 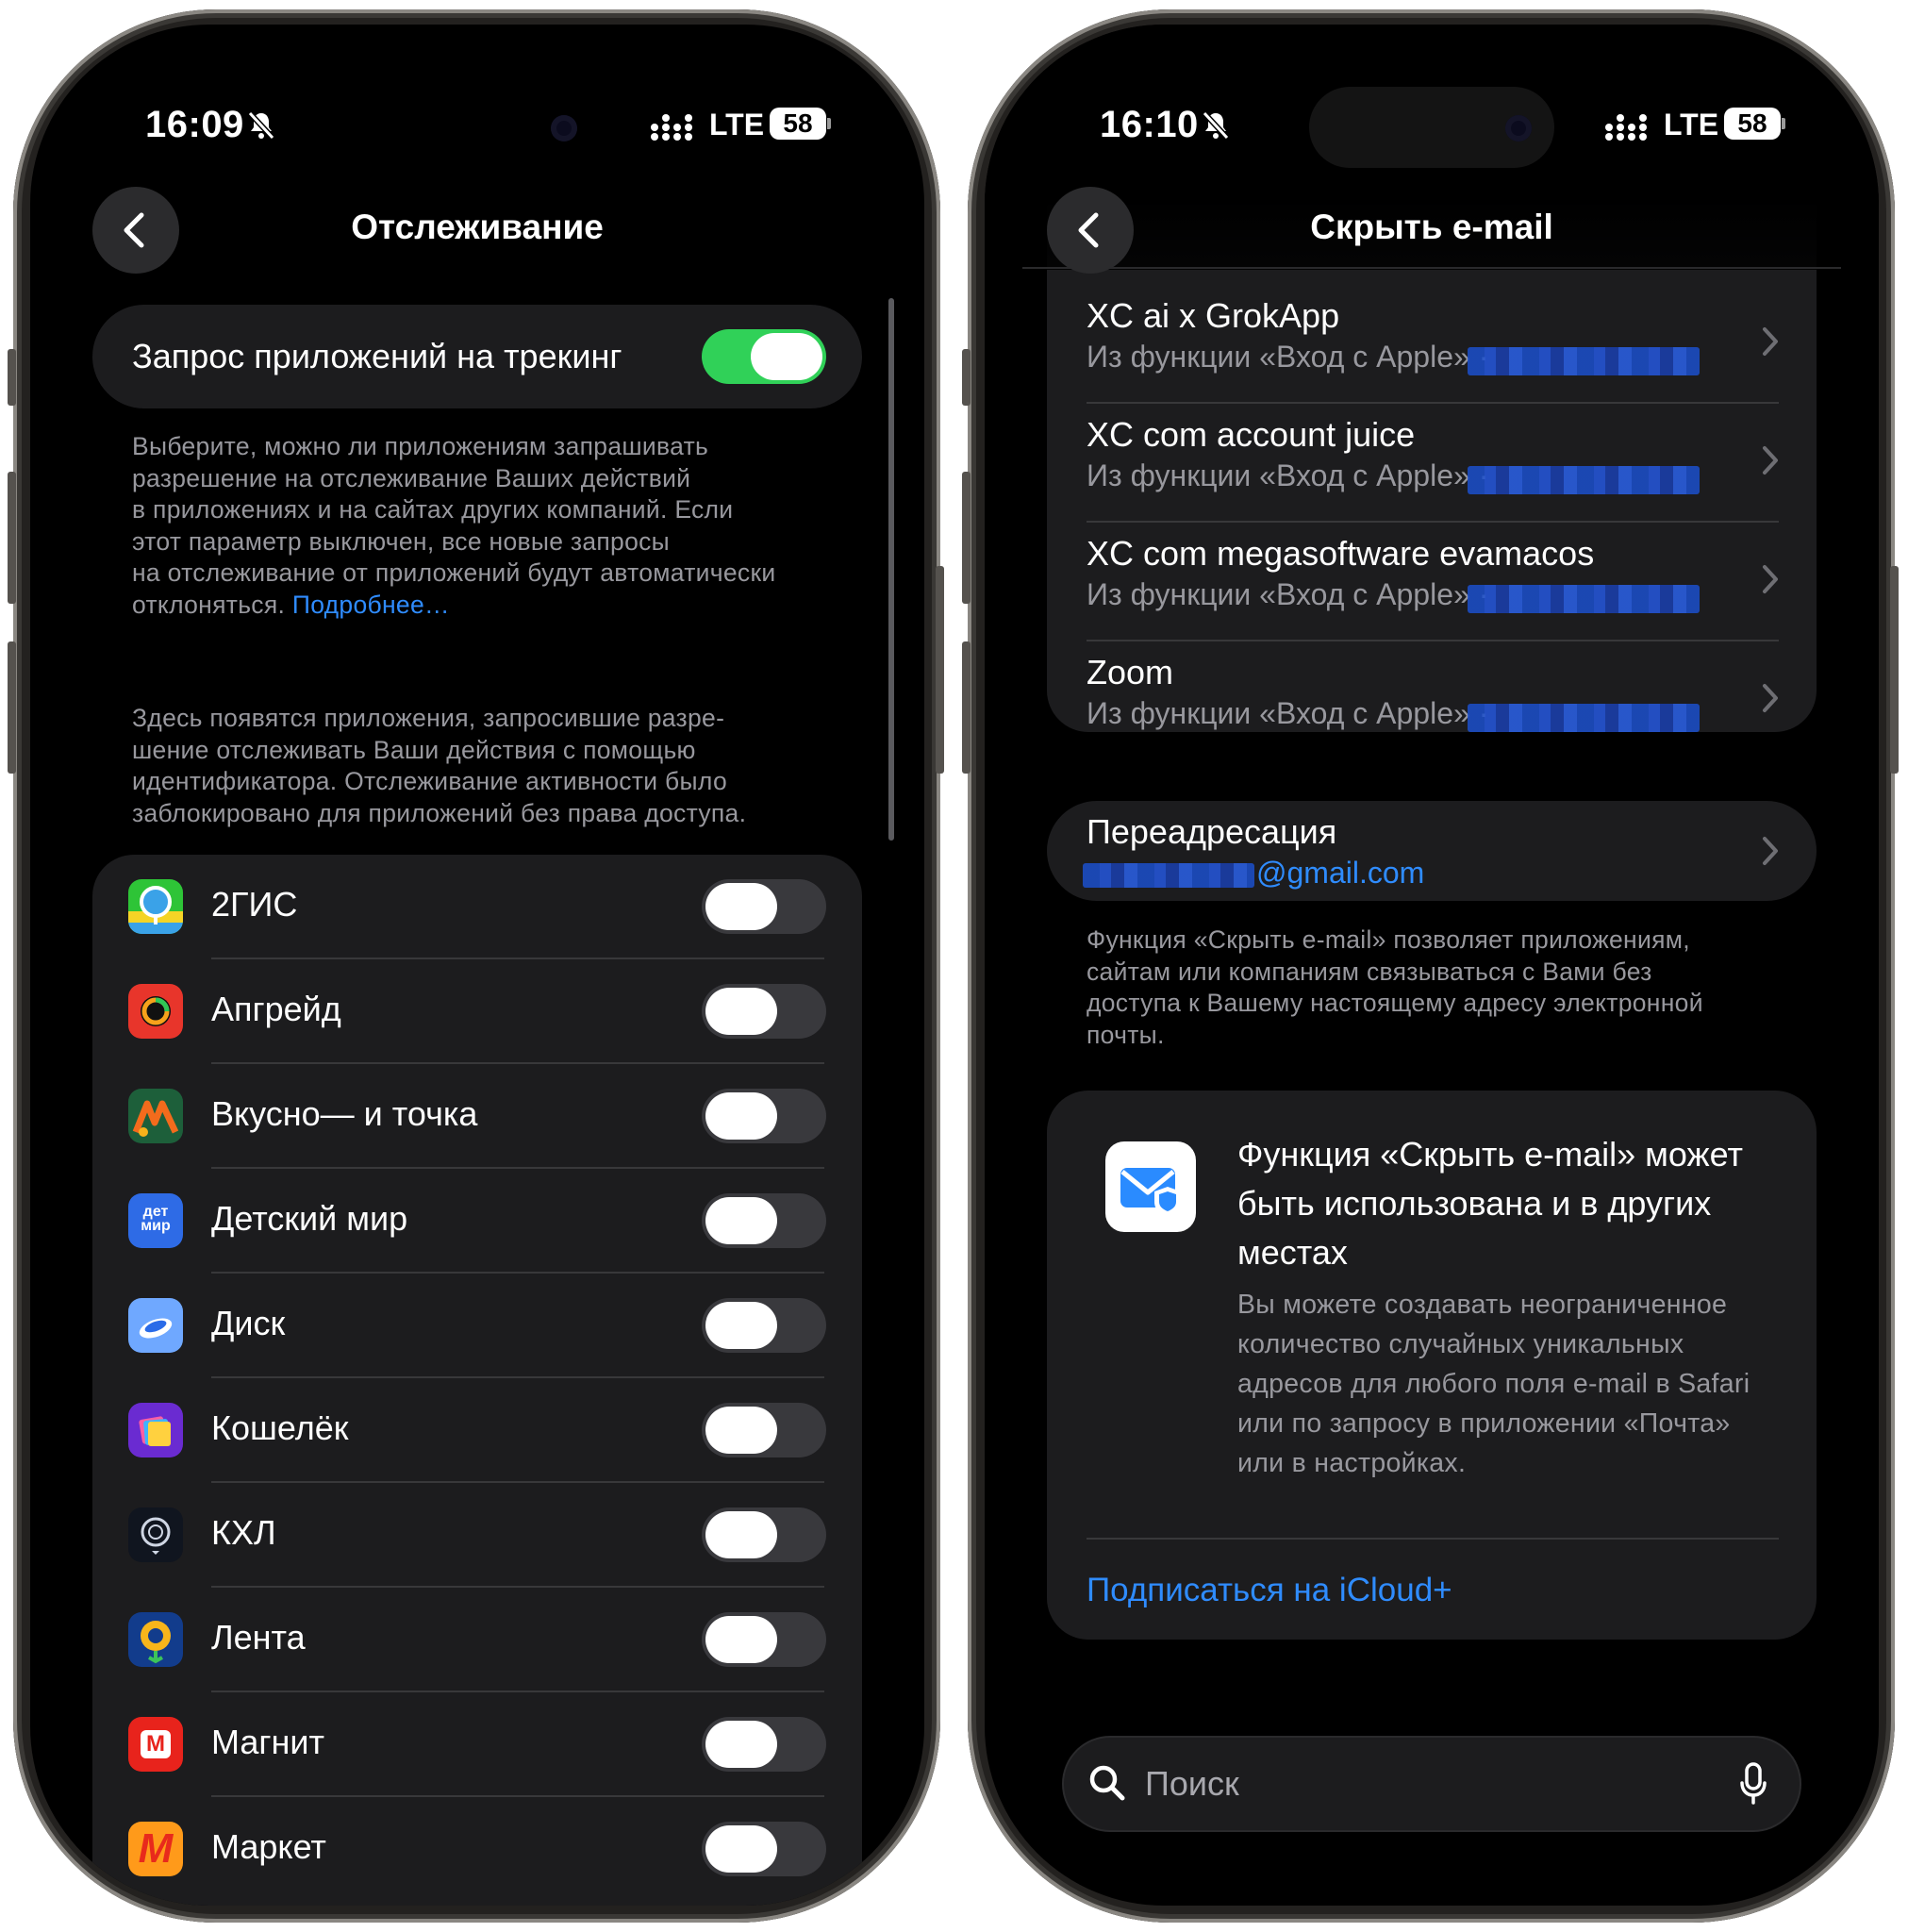 I want to click on tracking-request-toggle, so click(x=764, y=356).